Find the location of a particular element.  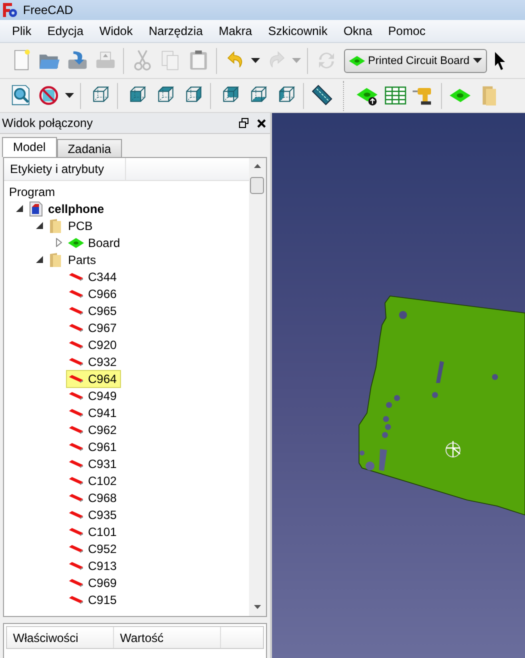

close-icon is located at coordinates (261, 123).